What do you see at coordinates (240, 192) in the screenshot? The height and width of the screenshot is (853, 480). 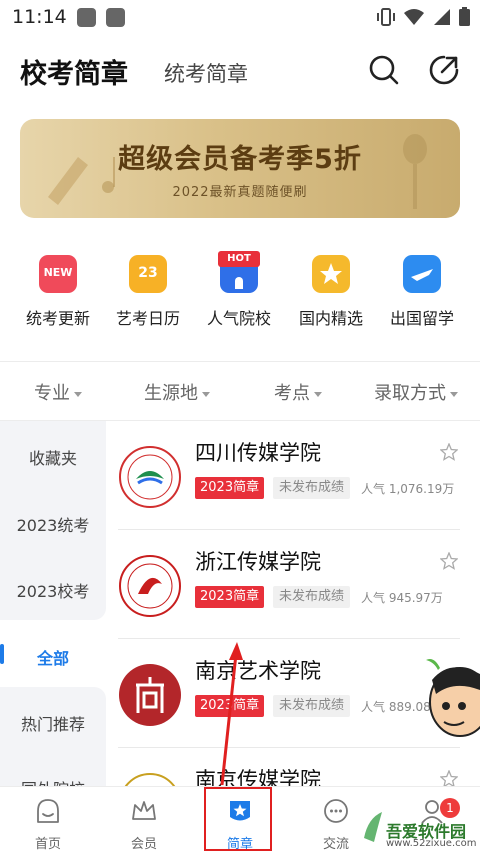 I see `banner-subtitle: 2022最新真题随便刷` at bounding box center [240, 192].